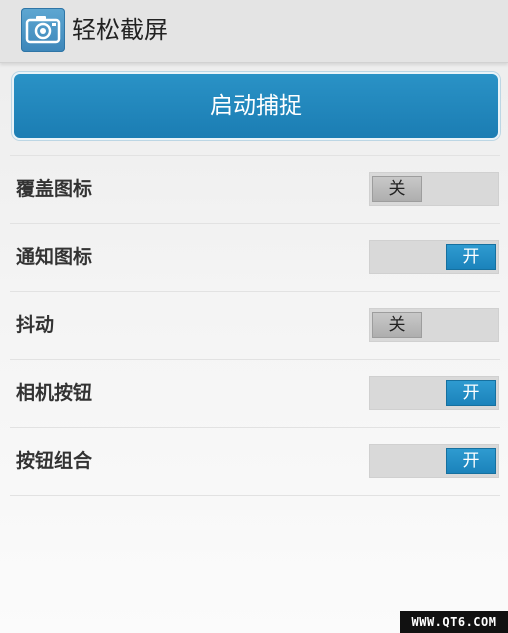  What do you see at coordinates (120, 30) in the screenshot?
I see `app-title: 轻松截屏` at bounding box center [120, 30].